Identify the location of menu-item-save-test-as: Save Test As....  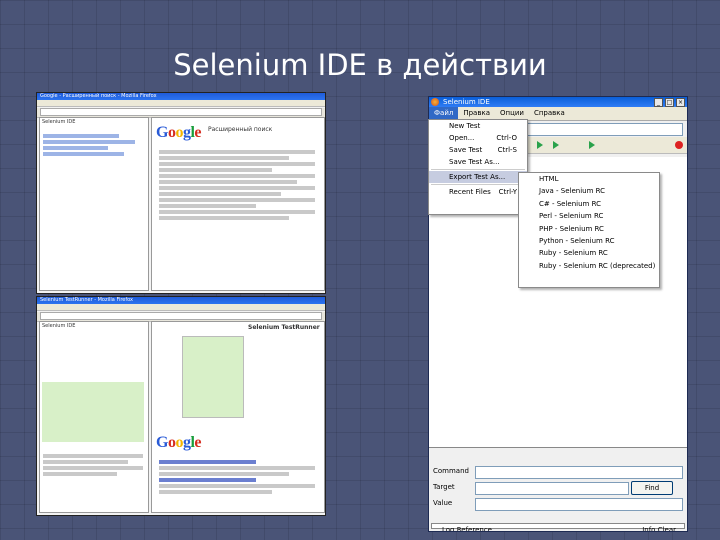
(478, 162).